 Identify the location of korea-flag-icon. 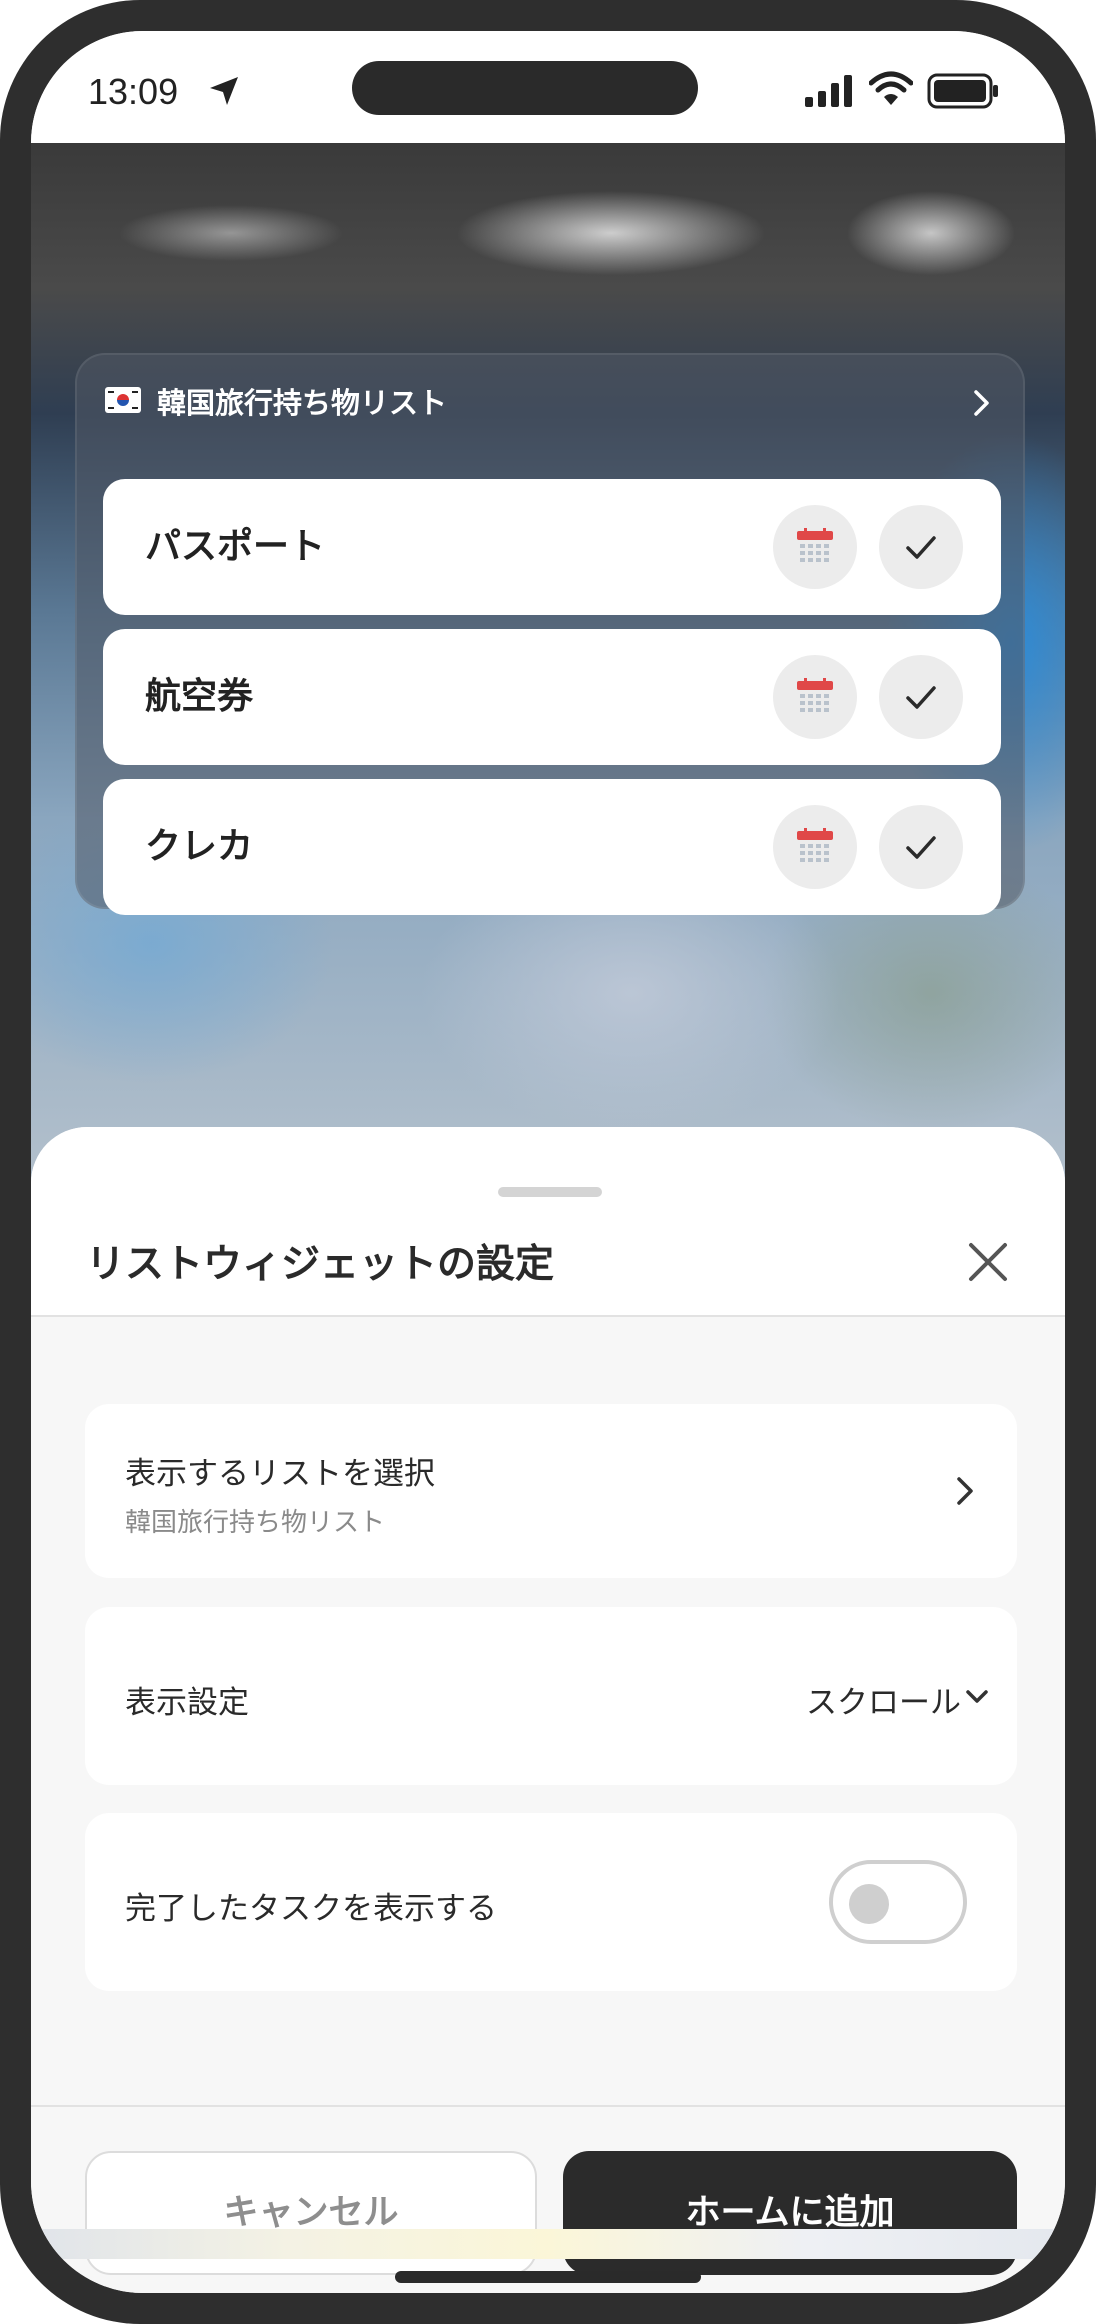
(123, 400).